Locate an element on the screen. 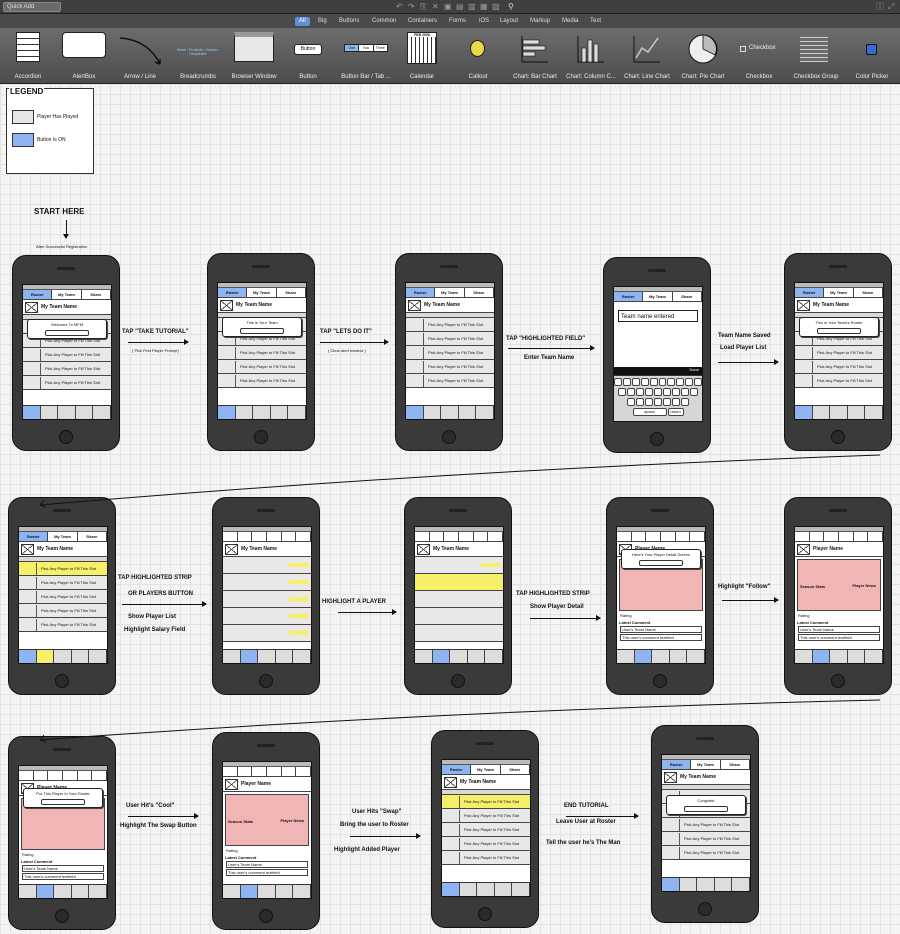 This screenshot has height=934, width=900. component-line-chart: Chart: Line Chart is located at coordinates (647, 56).